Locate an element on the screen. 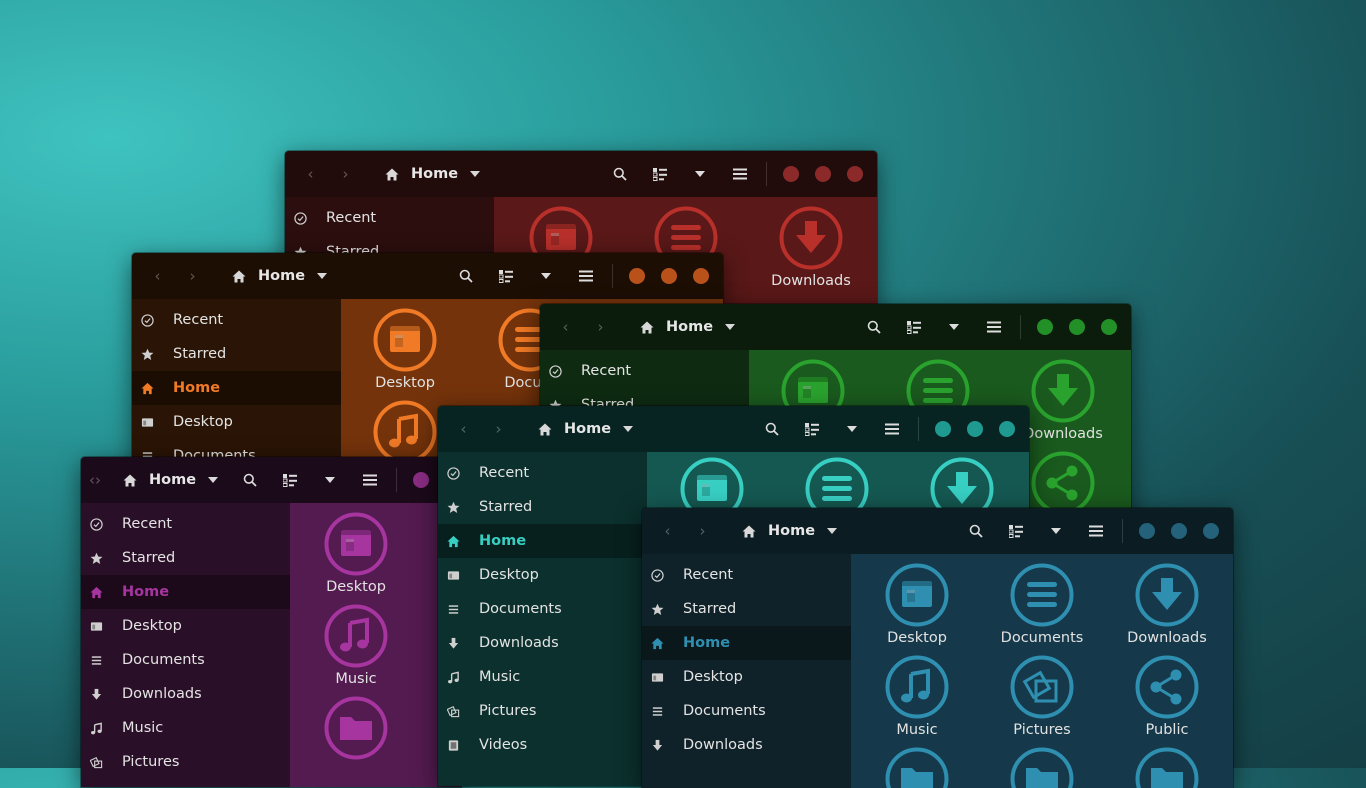 The width and height of the screenshot is (1366, 788). folder-tile-pictures: Pictures is located at coordinates (1042, 696).